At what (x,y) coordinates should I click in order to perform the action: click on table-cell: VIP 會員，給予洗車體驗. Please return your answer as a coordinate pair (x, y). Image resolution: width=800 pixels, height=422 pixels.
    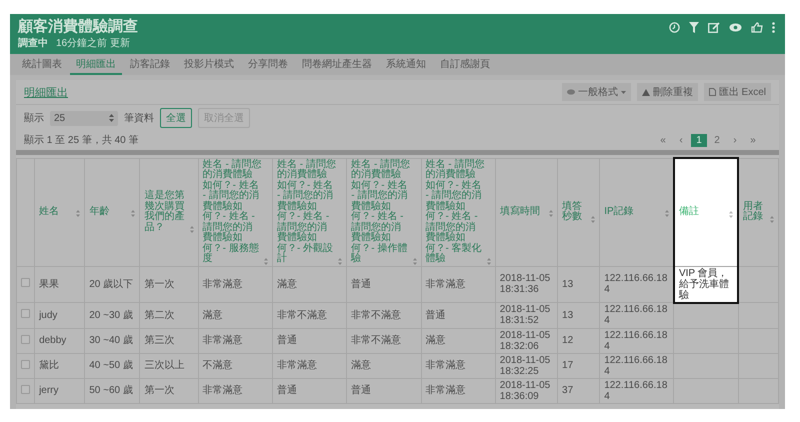
    Looking at the image, I should click on (703, 284).